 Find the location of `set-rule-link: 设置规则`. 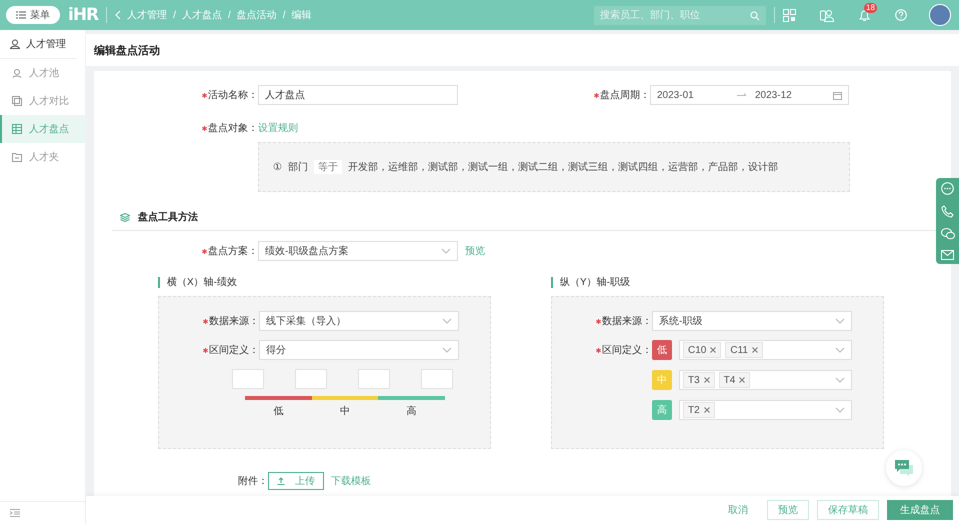

set-rule-link: 设置规则 is located at coordinates (278, 128).